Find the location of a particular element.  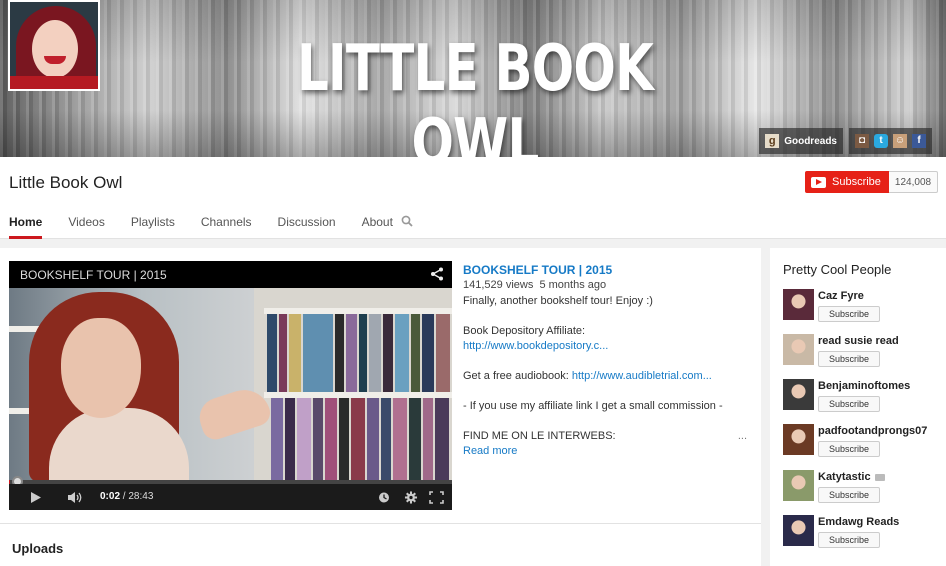

featured-channel: Benjaminoftomes Subscribe is located at coordinates (863, 400).